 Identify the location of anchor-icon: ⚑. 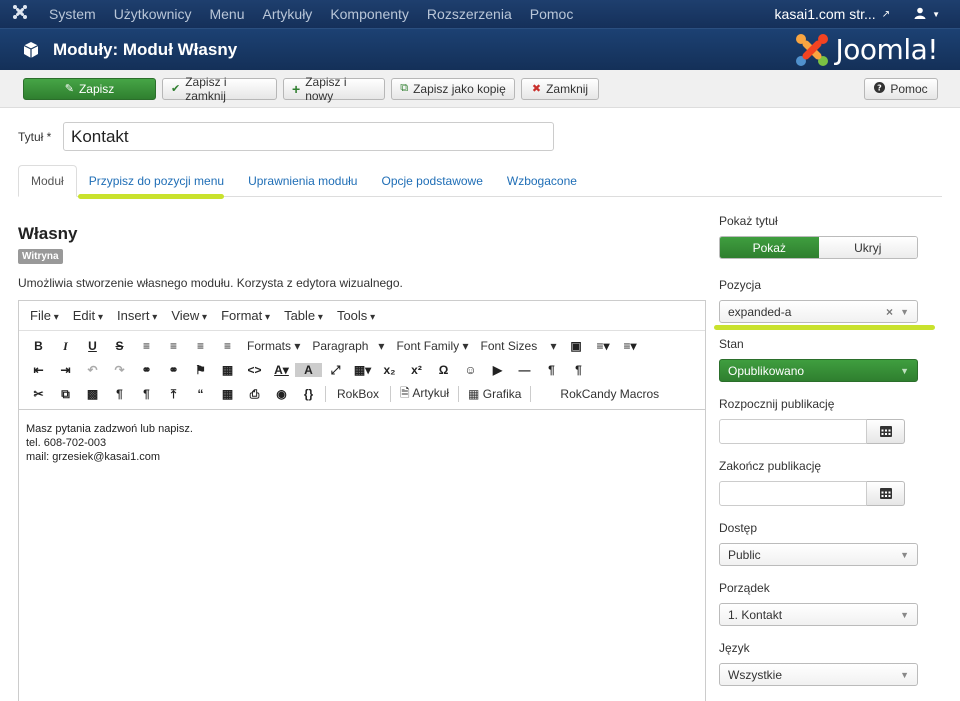
(200, 370).